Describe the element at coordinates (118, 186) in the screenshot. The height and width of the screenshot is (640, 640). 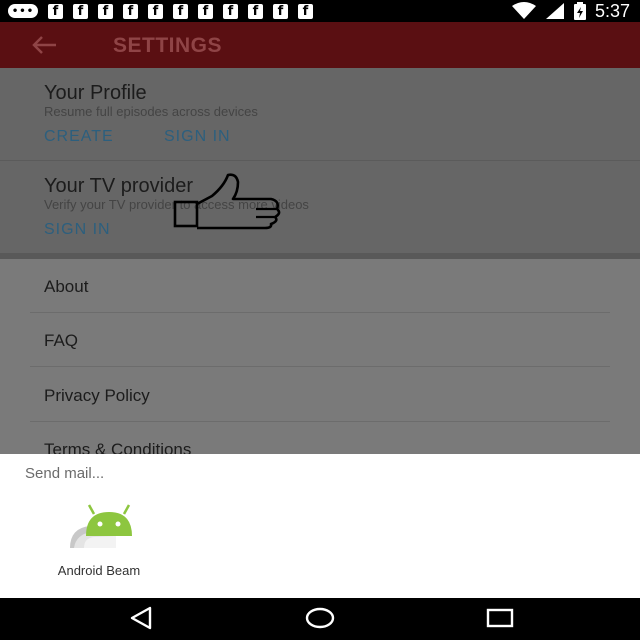
I see `tv-provider-title: Your TV provider` at that location.